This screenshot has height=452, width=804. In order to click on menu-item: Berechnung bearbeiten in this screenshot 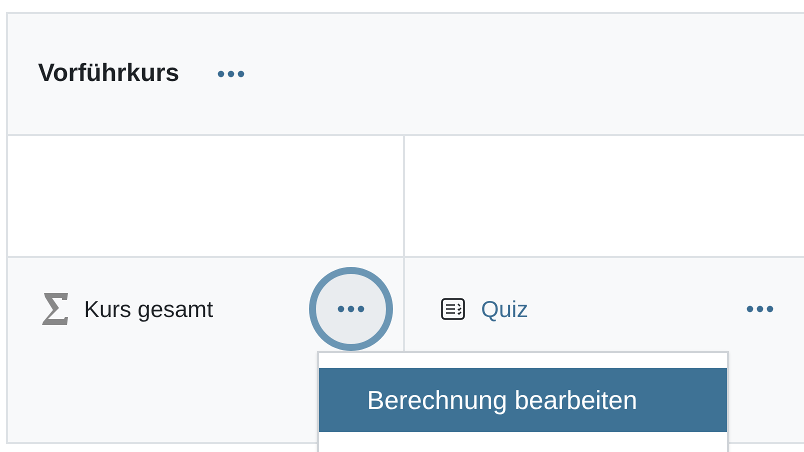, I will do `click(523, 400)`.